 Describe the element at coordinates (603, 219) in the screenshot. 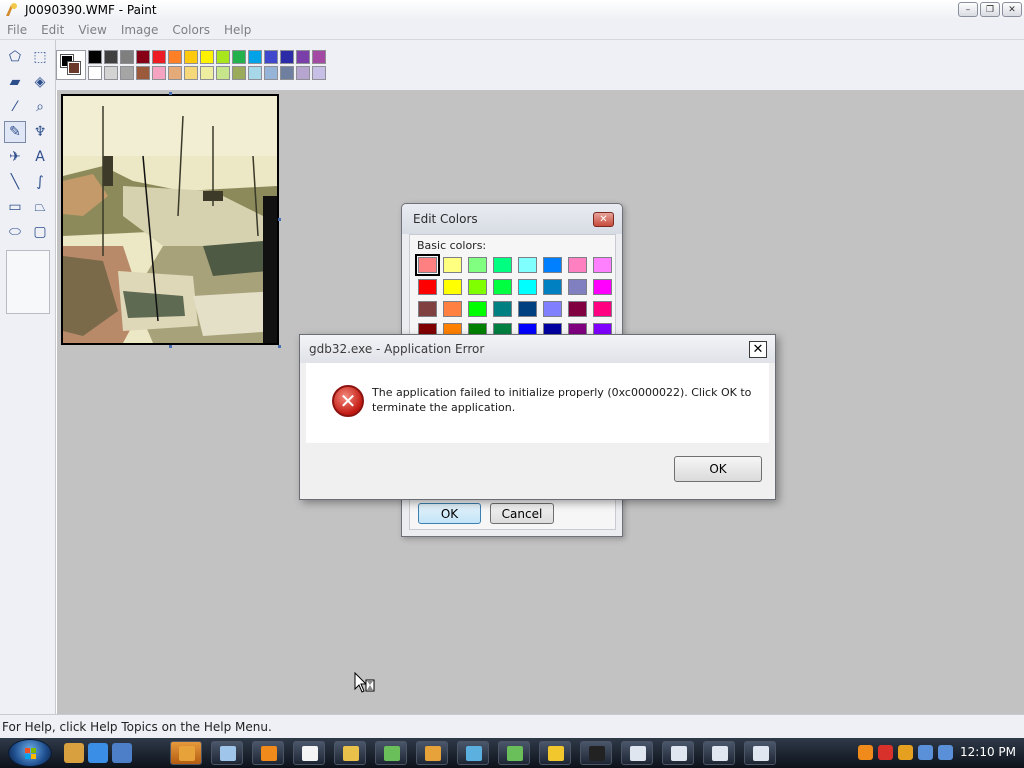

I see `edit-colors-close-button: ✕` at that location.